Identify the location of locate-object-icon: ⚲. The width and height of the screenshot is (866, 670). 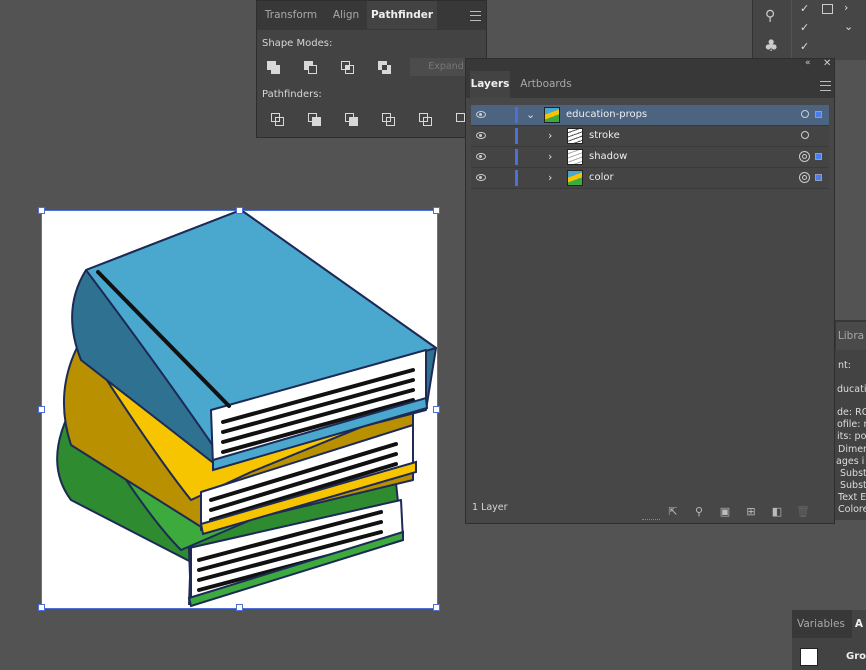
(699, 512).